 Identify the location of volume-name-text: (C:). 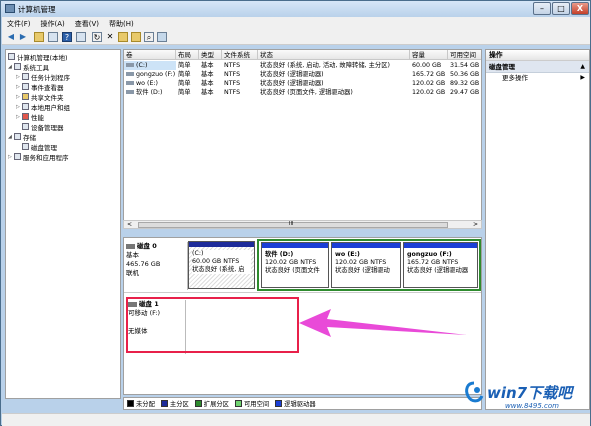
(142, 65).